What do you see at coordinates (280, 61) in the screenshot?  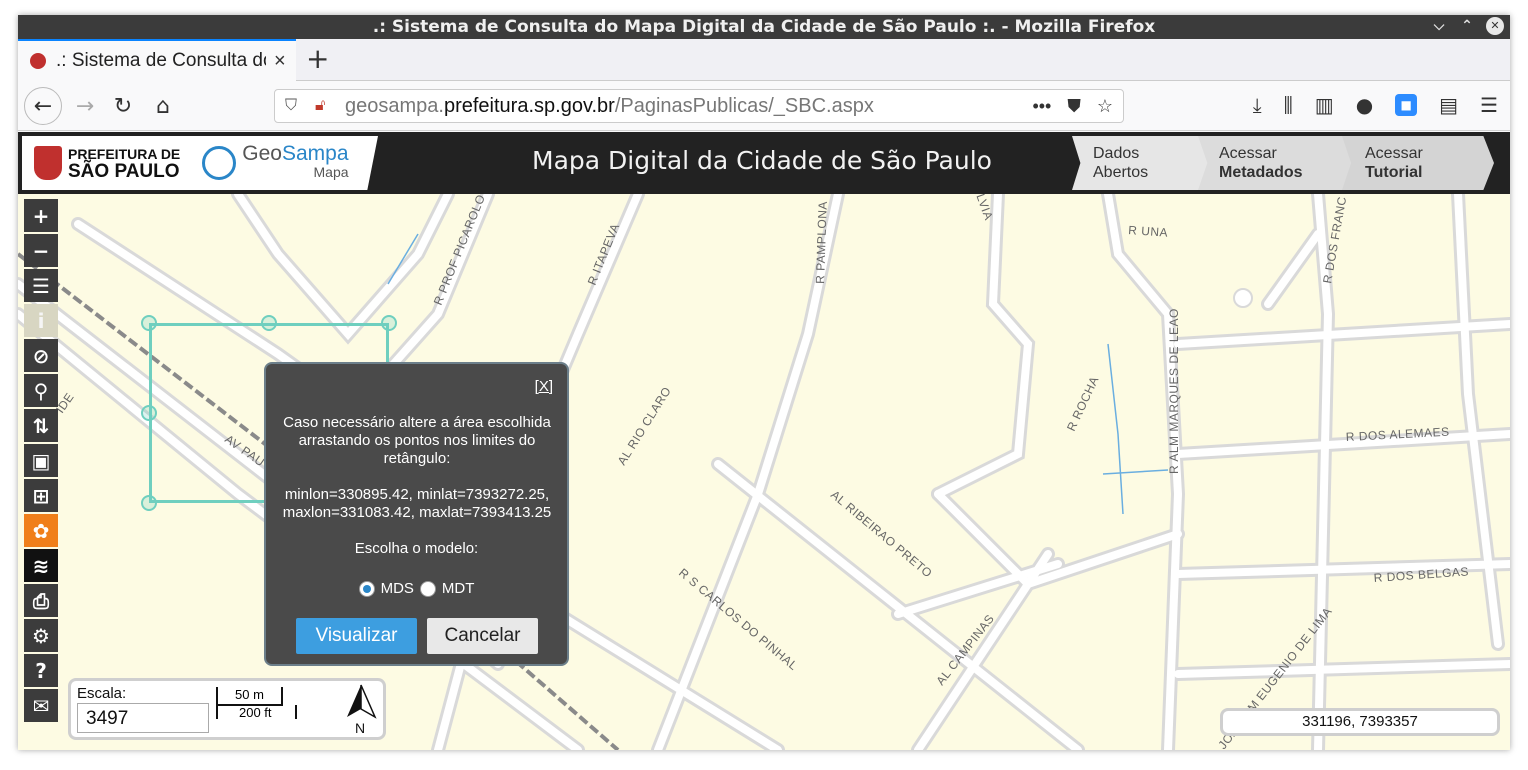 I see `tab-close-icon: ×` at bounding box center [280, 61].